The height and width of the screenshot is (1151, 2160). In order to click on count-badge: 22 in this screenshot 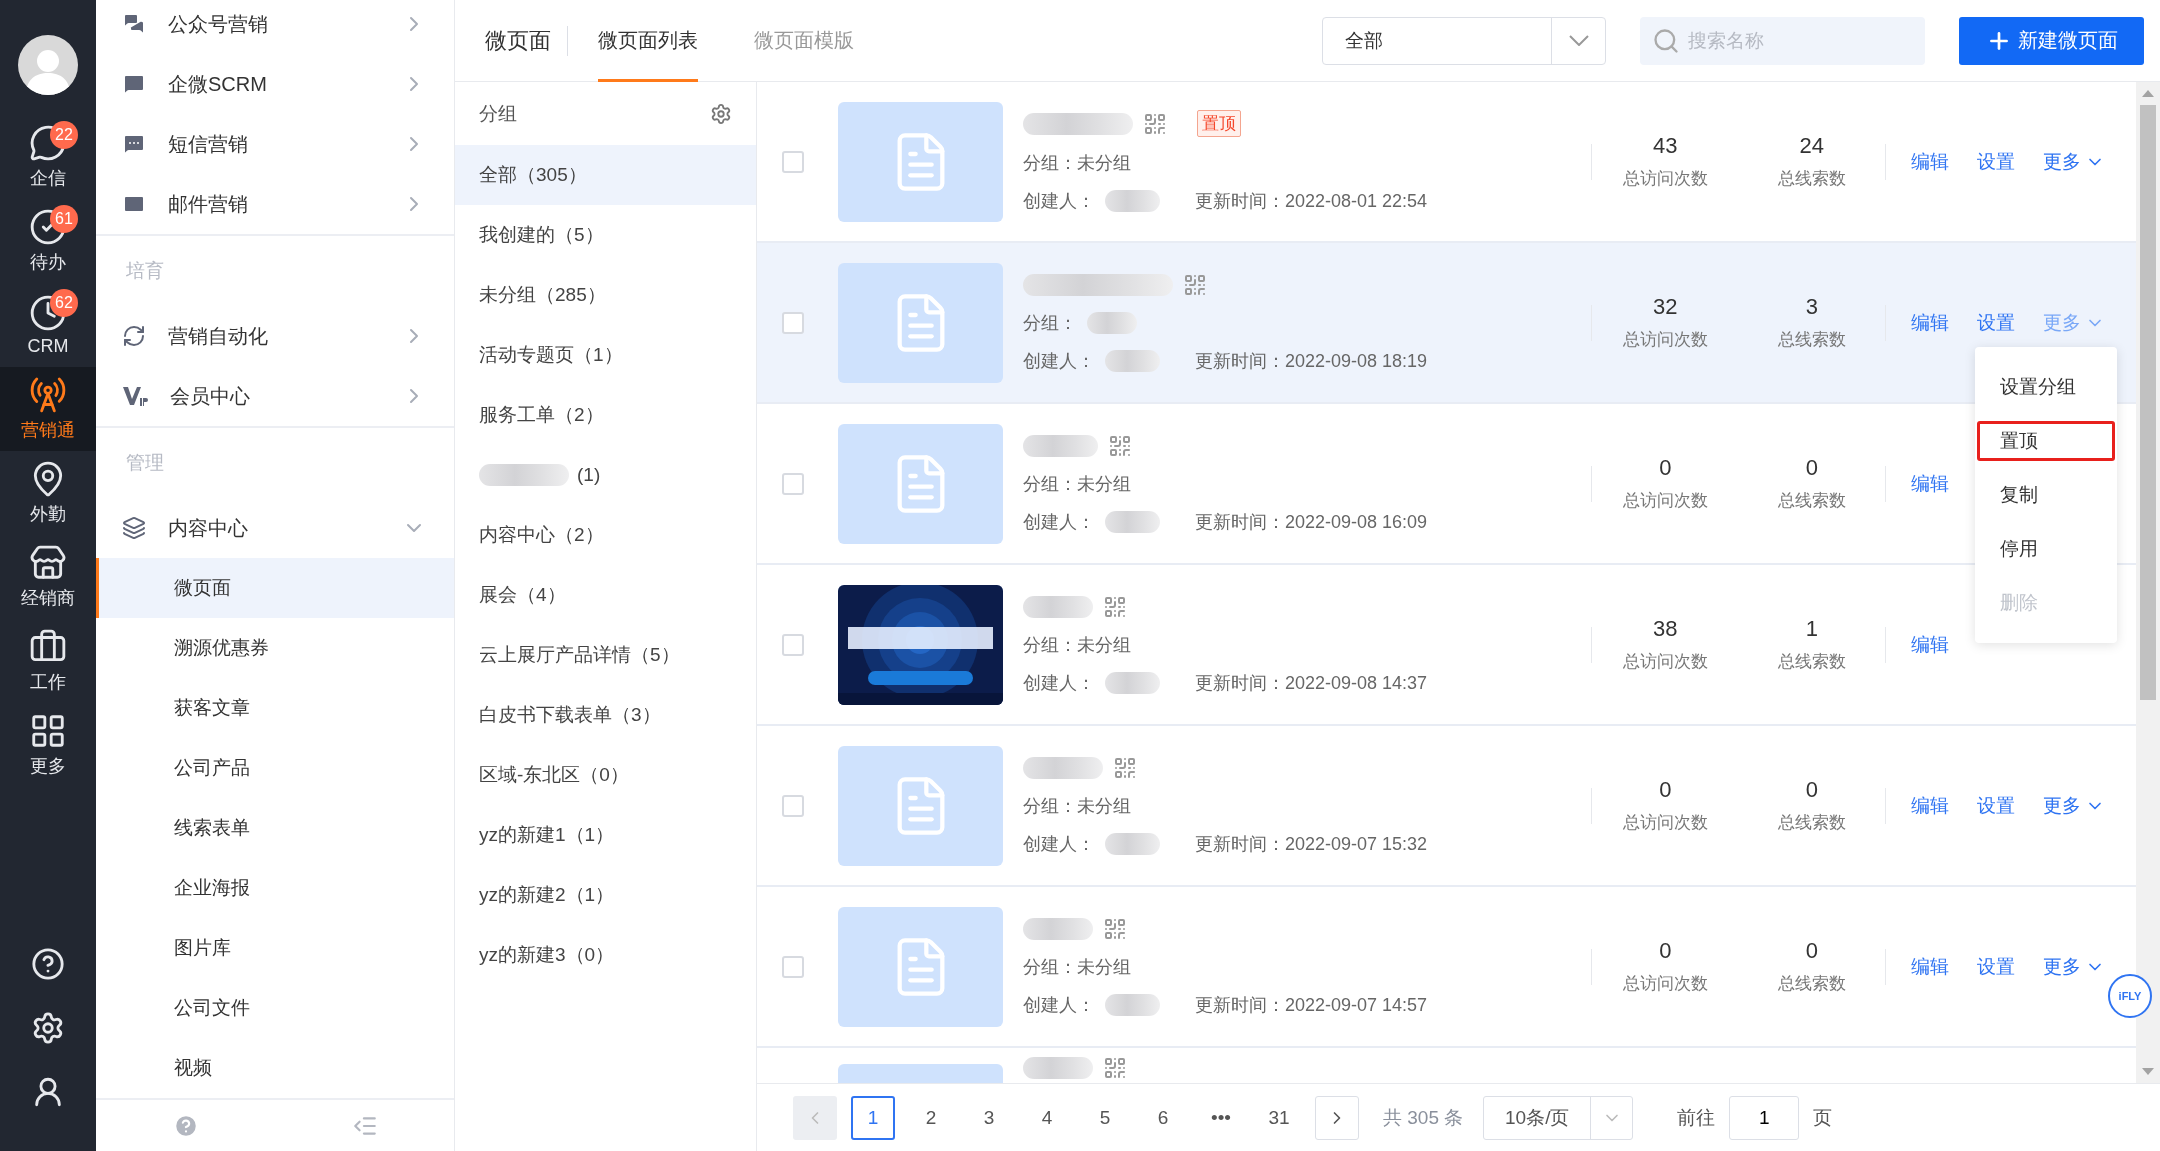, I will do `click(64, 135)`.